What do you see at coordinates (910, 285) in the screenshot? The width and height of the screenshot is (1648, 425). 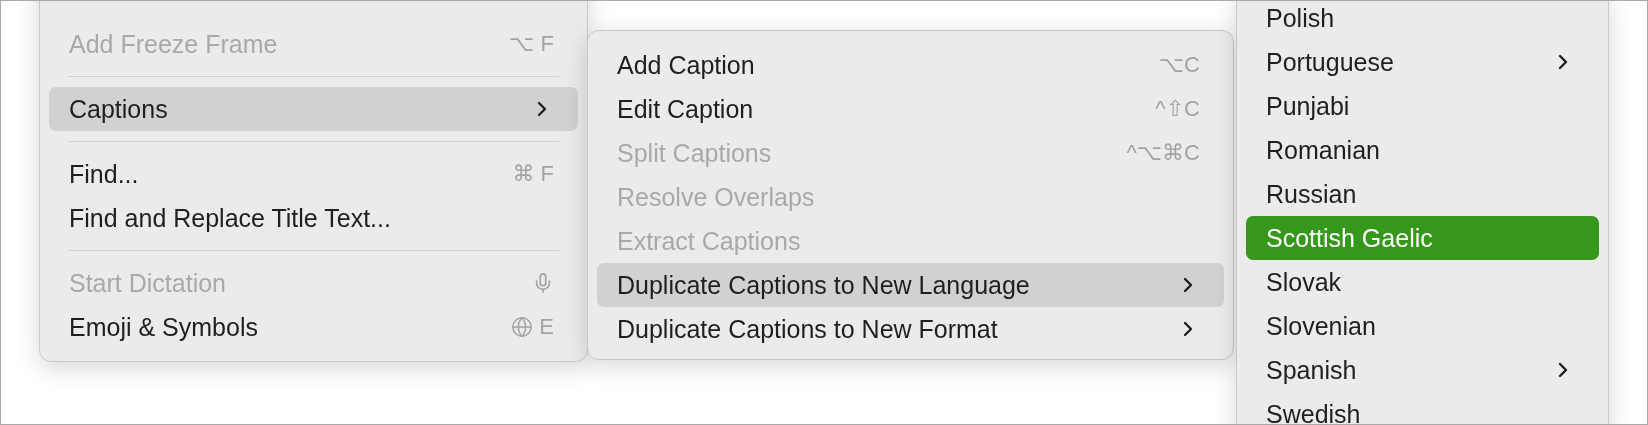 I see `menu-item: Duplicate Captions to New Language` at bounding box center [910, 285].